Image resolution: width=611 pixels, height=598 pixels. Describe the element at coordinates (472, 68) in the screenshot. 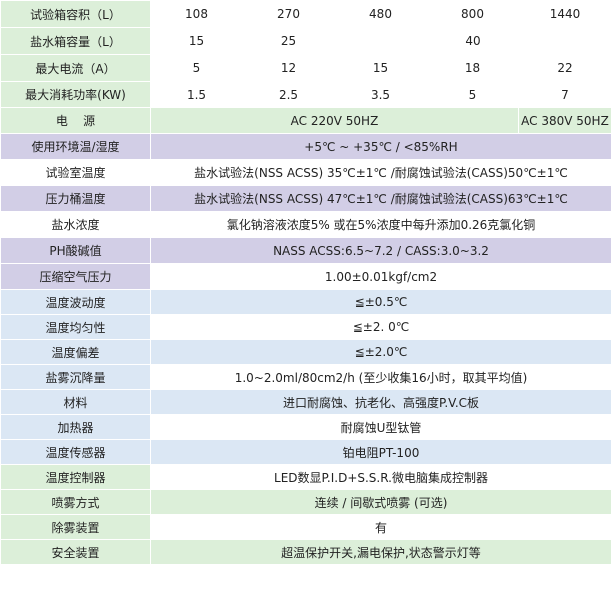

I see `table-cell: 18` at that location.